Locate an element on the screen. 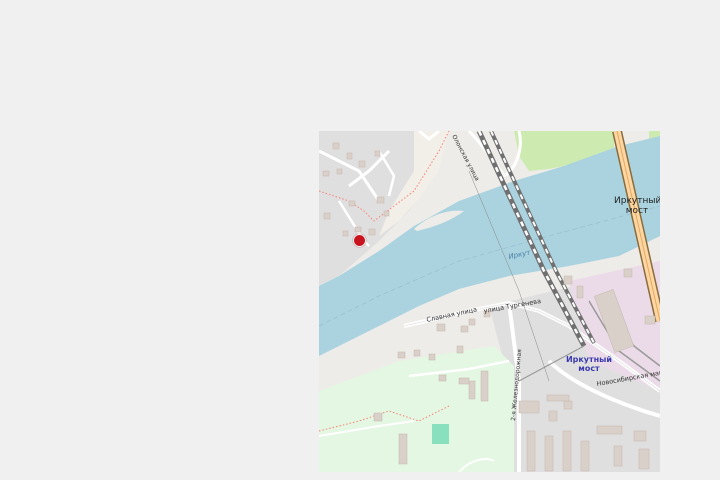  label-station: Иркутный мост is located at coordinates (589, 364).